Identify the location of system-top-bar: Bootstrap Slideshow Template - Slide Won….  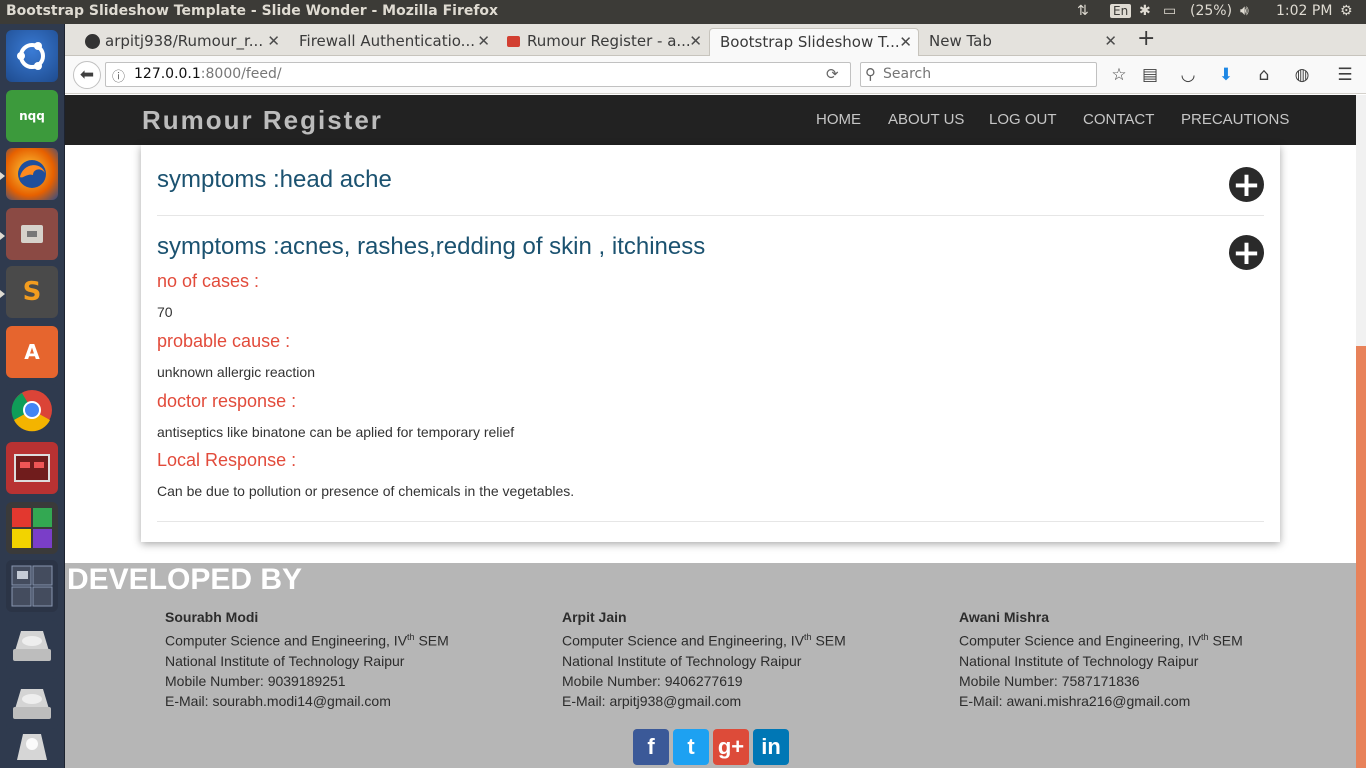
(683, 12).